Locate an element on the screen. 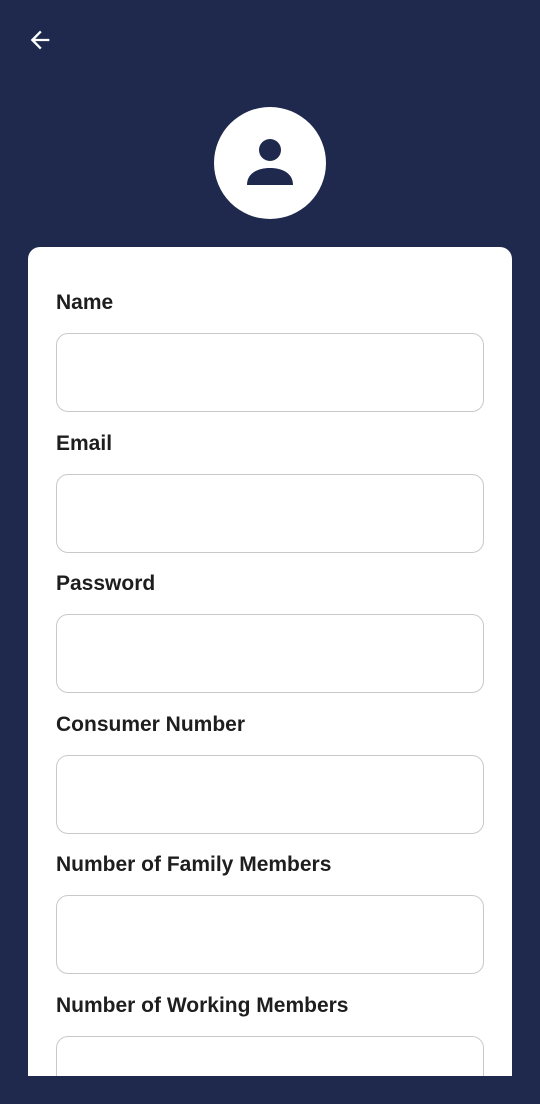 This screenshot has width=540, height=1104. arrow-left-icon is located at coordinates (40, 40).